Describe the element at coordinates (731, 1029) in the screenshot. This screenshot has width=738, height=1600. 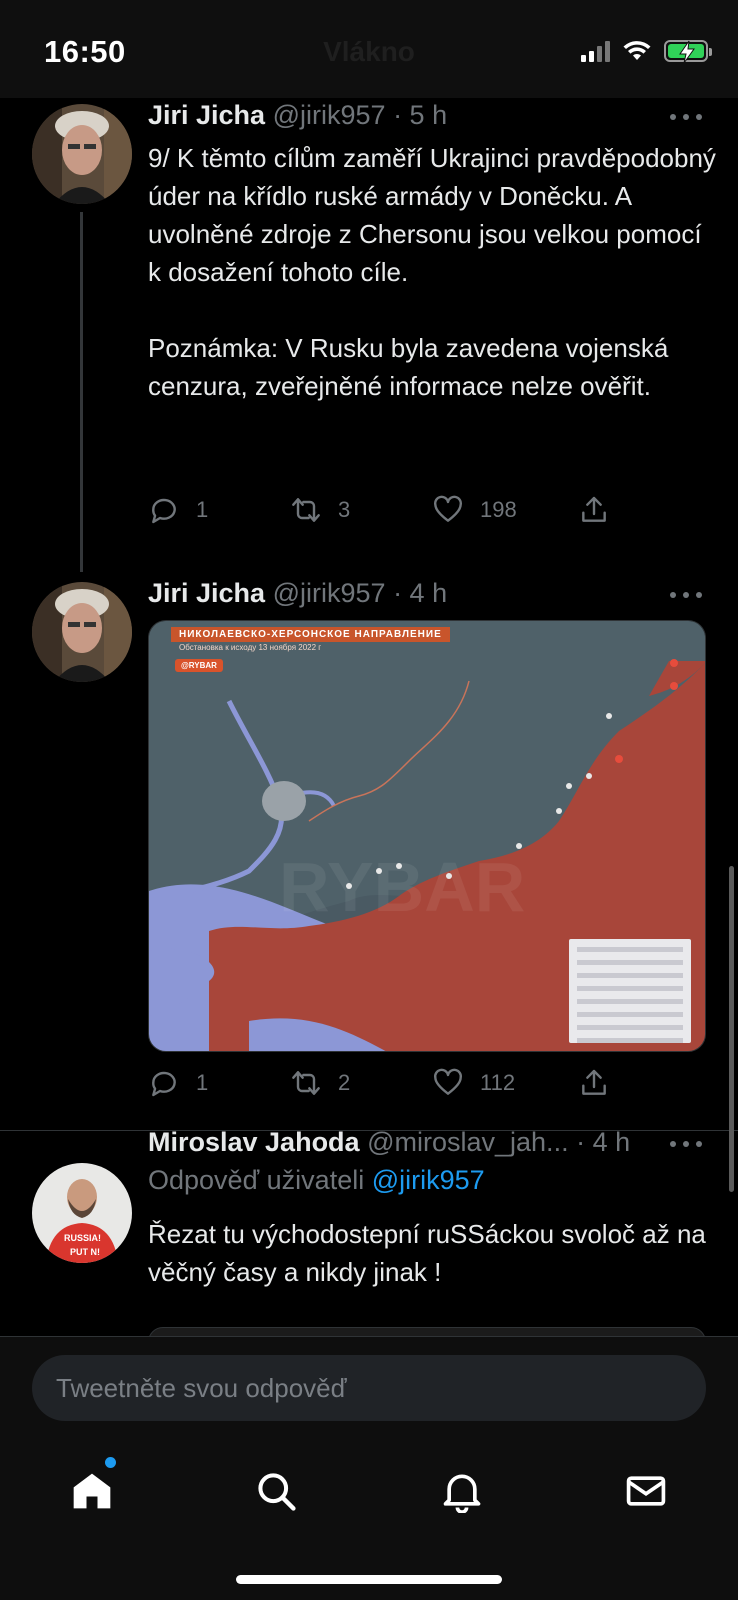
I see `scrollbar` at that location.